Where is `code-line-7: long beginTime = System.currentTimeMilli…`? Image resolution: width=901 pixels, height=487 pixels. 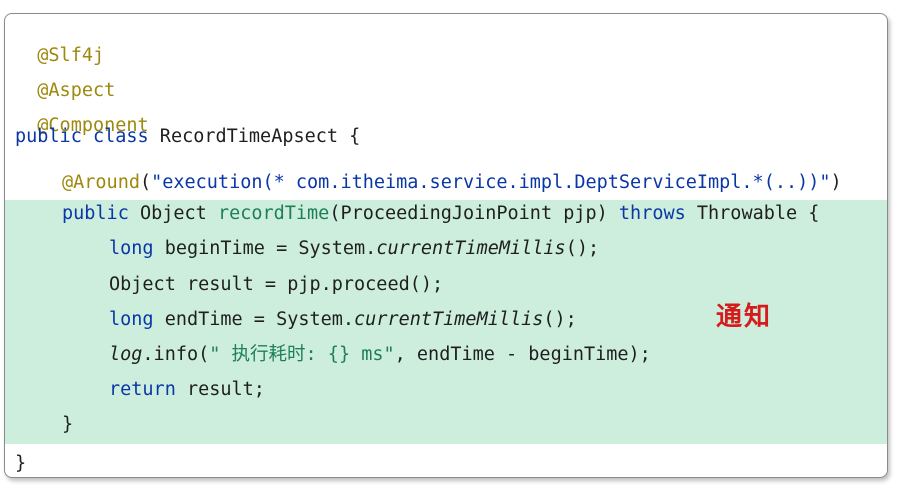
code-line-7: long beginTime = System.currentTimeMilli… is located at coordinates (307, 249).